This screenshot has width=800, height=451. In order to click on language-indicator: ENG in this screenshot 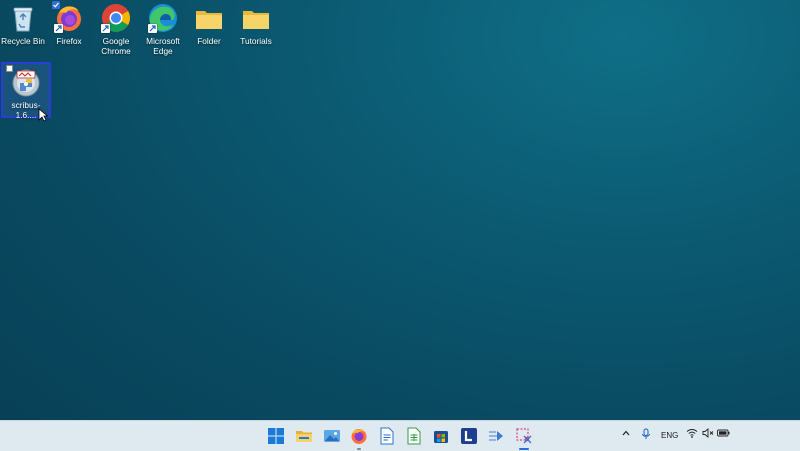, I will do `click(669, 435)`.